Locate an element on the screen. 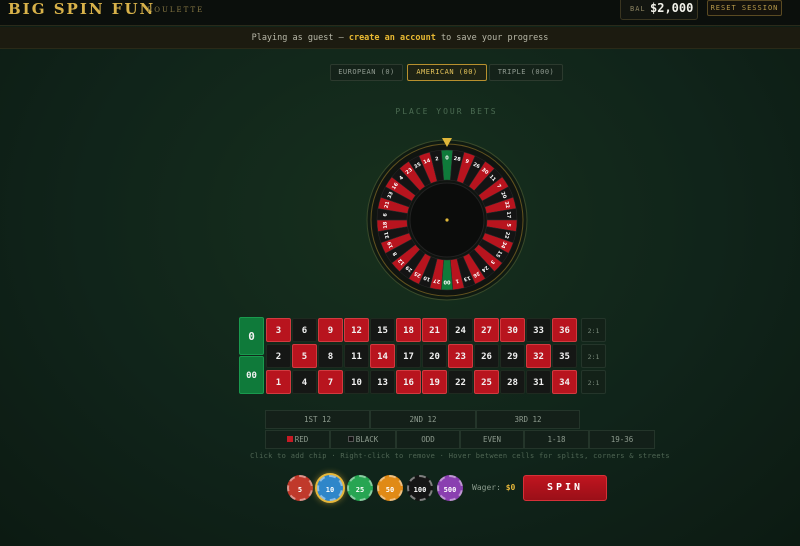 The height and width of the screenshot is (546, 800). bet-zero: 0 is located at coordinates (251, 336).